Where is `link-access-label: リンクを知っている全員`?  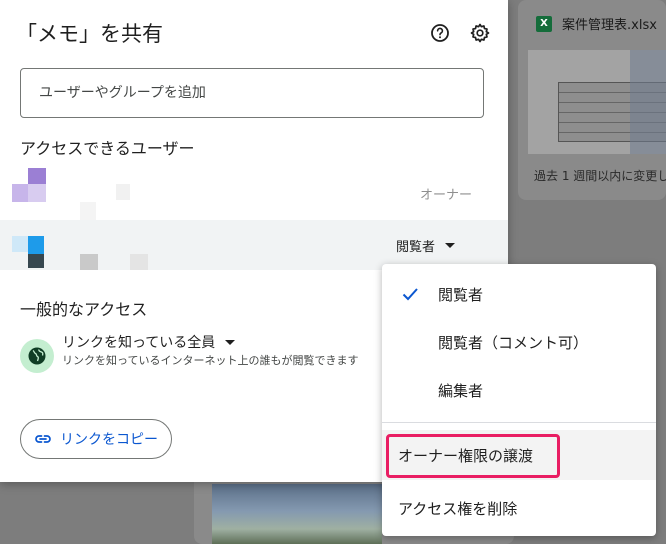
link-access-label: リンクを知っている全員 is located at coordinates (139, 343).